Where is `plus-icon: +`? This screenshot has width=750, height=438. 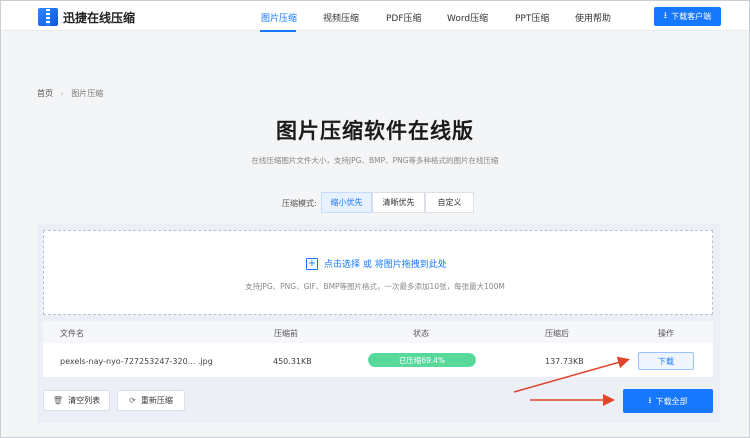 plus-icon: + is located at coordinates (312, 263).